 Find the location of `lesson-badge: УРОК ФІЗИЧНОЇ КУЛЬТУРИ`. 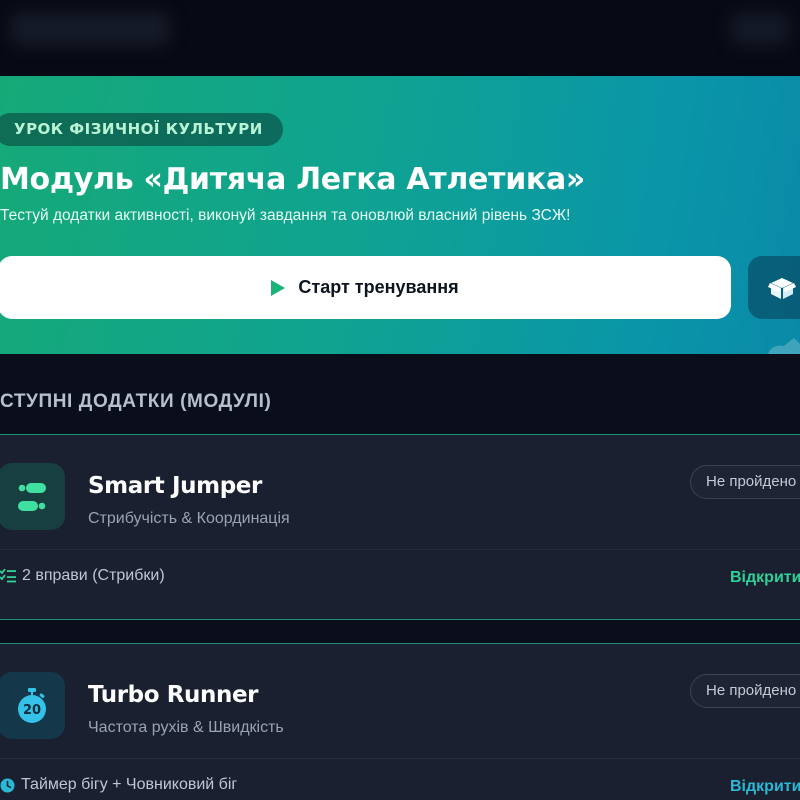

lesson-badge: УРОК ФІЗИЧНОЇ КУЛЬТУРИ is located at coordinates (141, 129).